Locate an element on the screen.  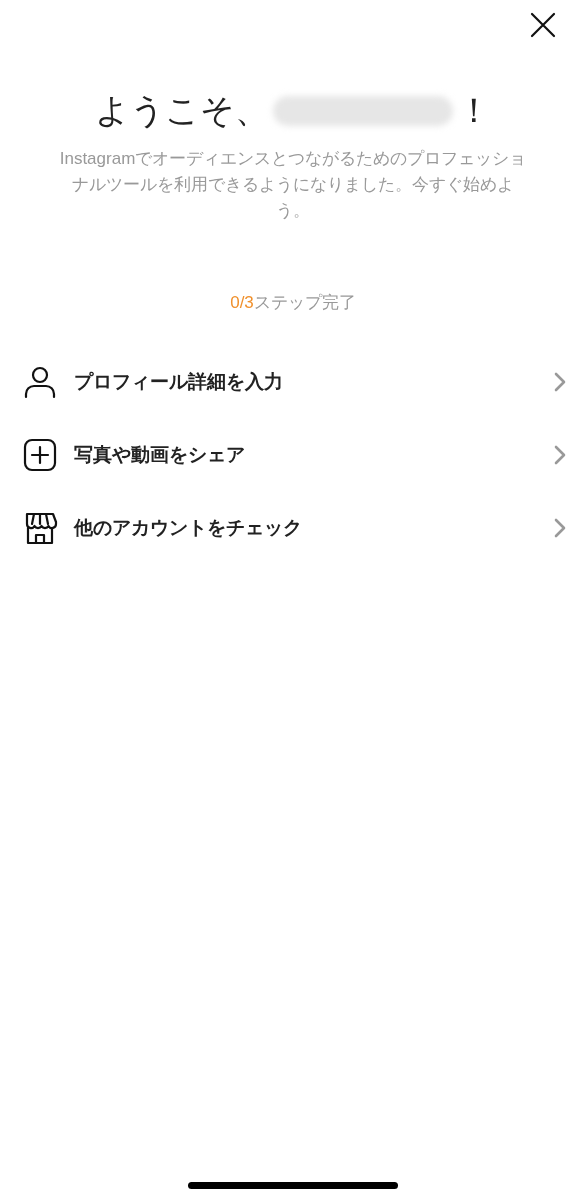
add-icon is located at coordinates (40, 455).